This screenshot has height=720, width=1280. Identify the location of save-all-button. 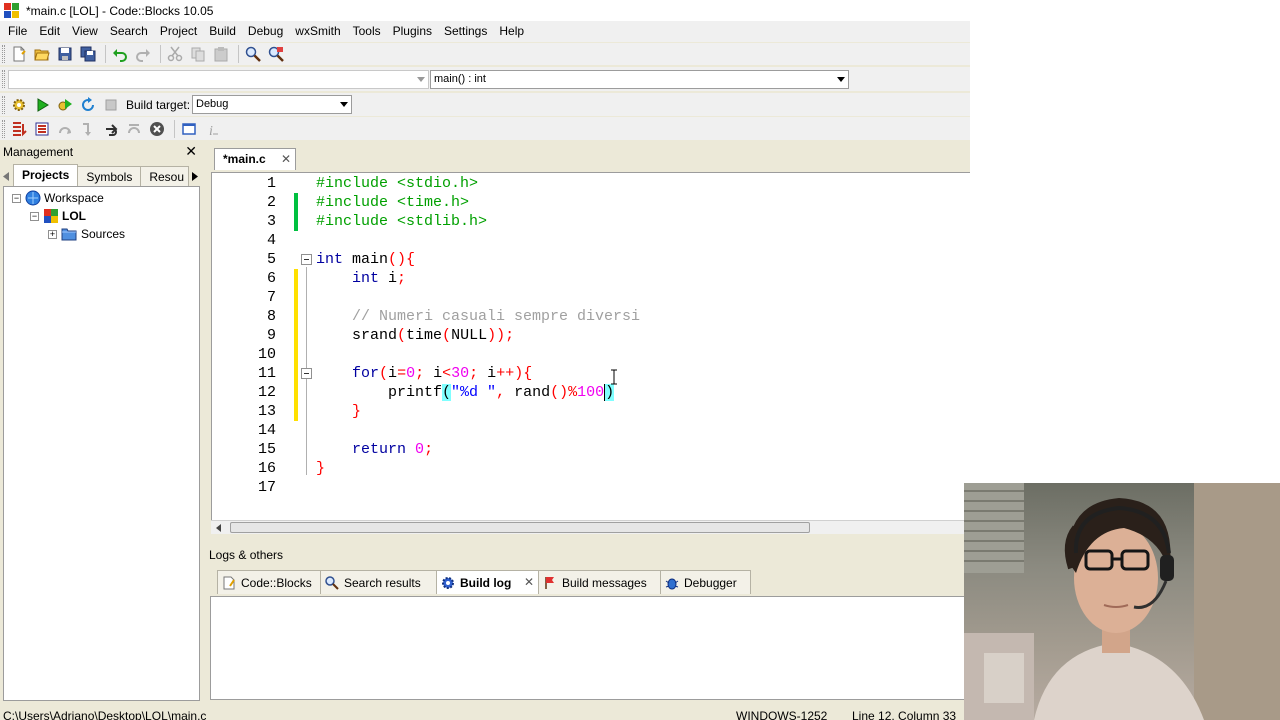
(88, 54).